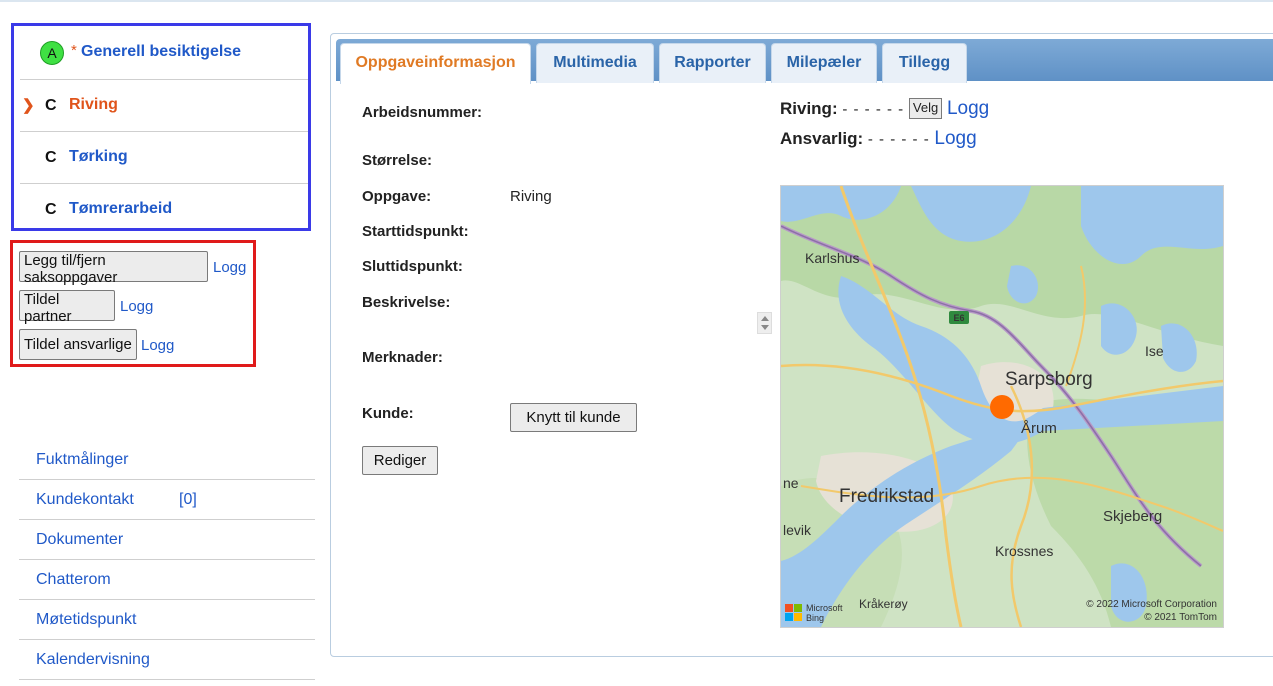 This screenshot has height=686, width=1273. Describe the element at coordinates (229, 267) in the screenshot. I see `add-remove-log-link: Logg` at that location.